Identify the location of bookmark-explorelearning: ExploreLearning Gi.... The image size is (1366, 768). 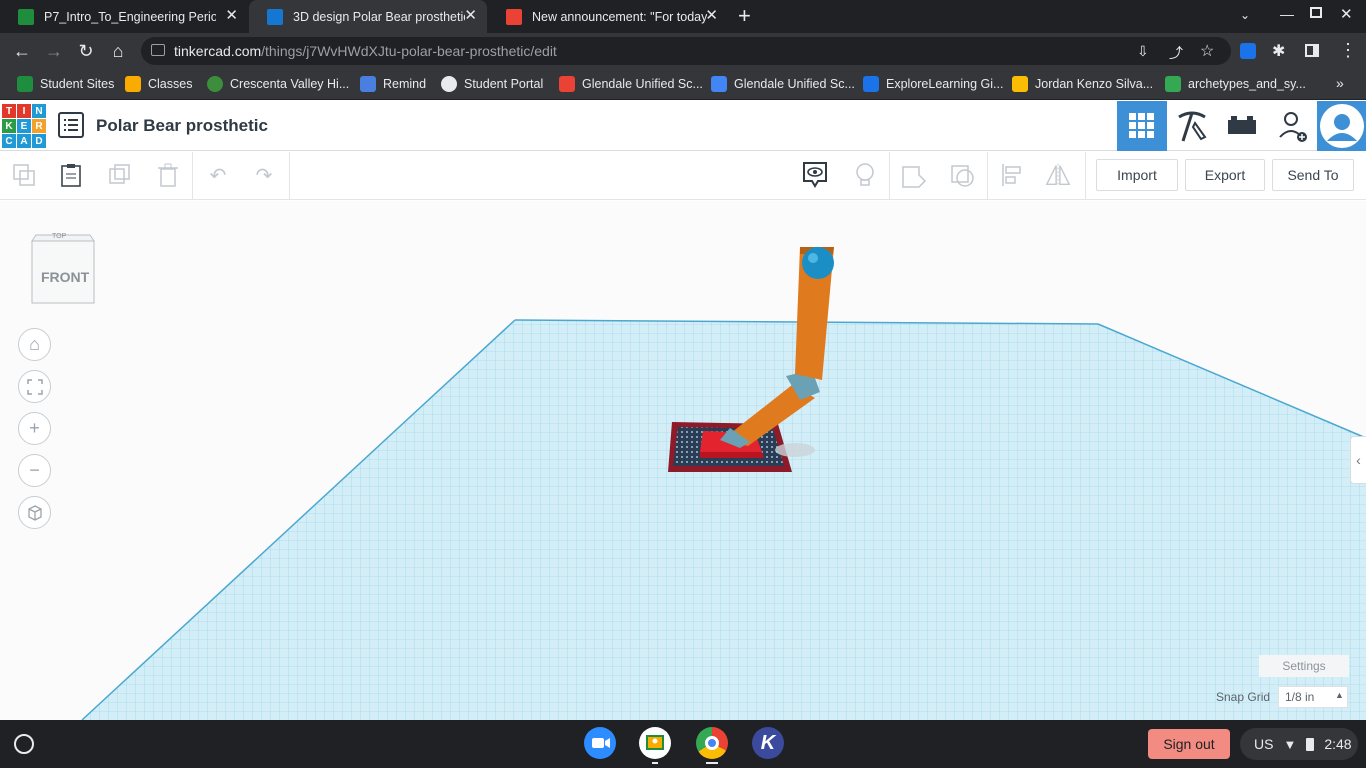
(933, 84).